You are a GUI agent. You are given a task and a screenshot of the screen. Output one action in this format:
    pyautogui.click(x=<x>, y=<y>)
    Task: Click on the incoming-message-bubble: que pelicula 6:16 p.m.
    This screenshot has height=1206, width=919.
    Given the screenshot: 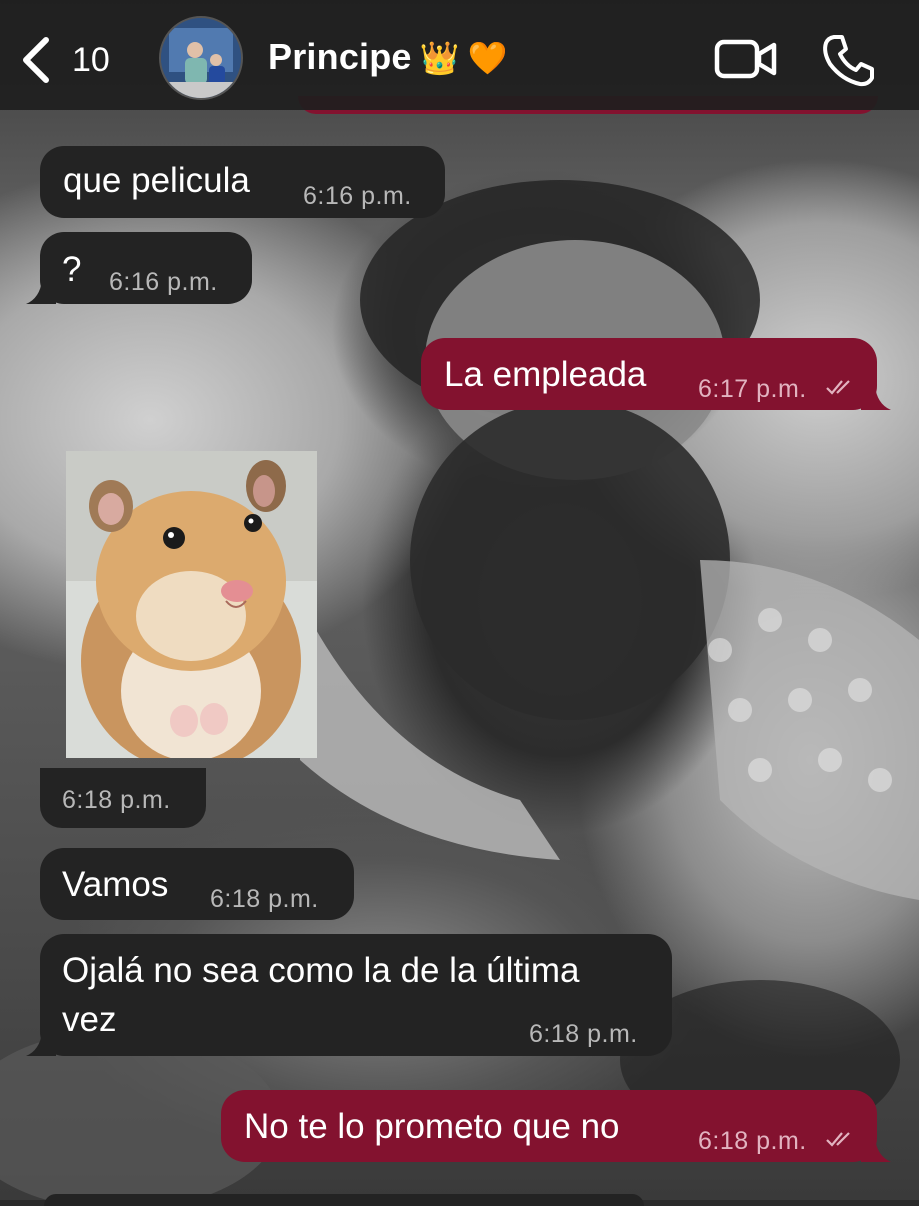 What is the action you would take?
    pyautogui.click(x=242, y=182)
    